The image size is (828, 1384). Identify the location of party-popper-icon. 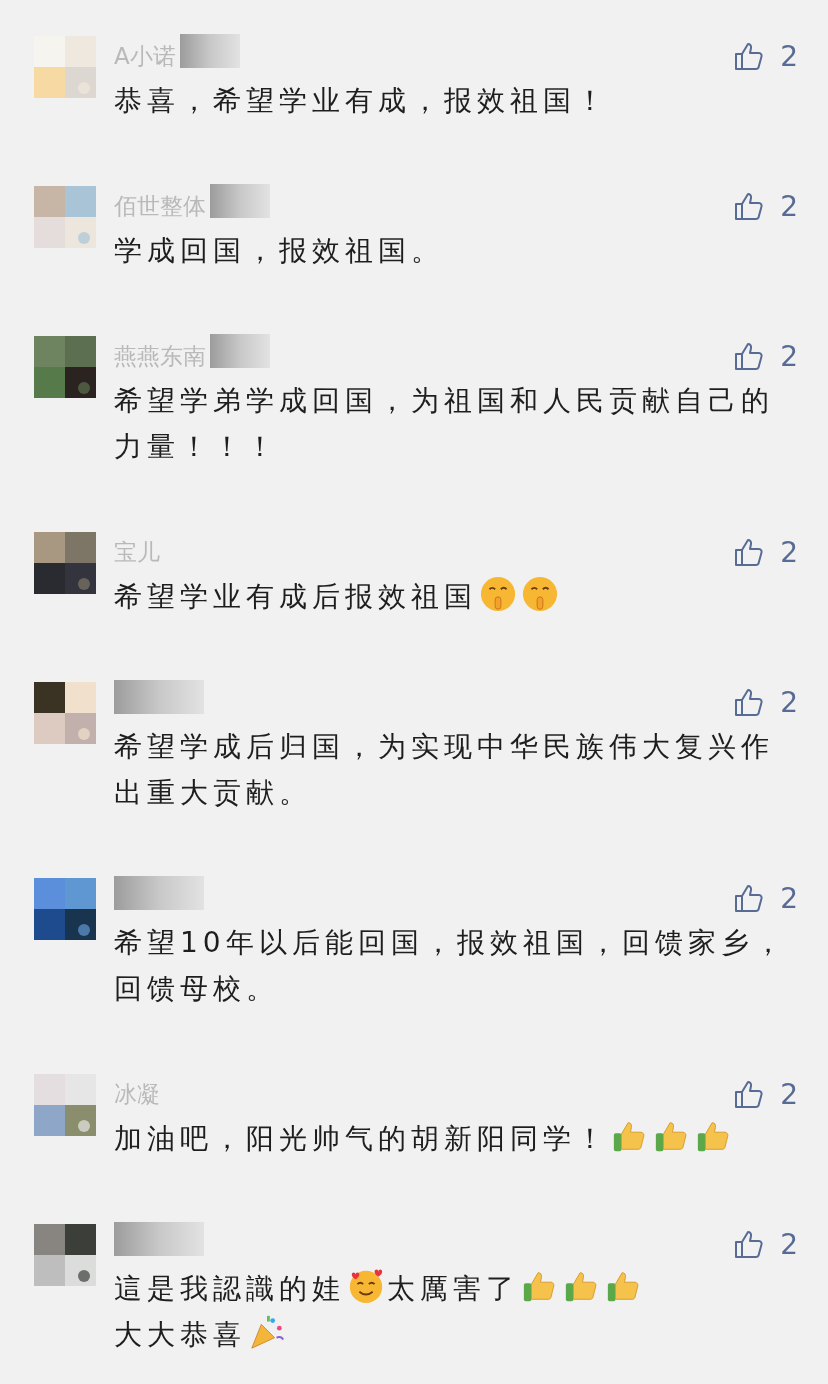
(267, 1332).